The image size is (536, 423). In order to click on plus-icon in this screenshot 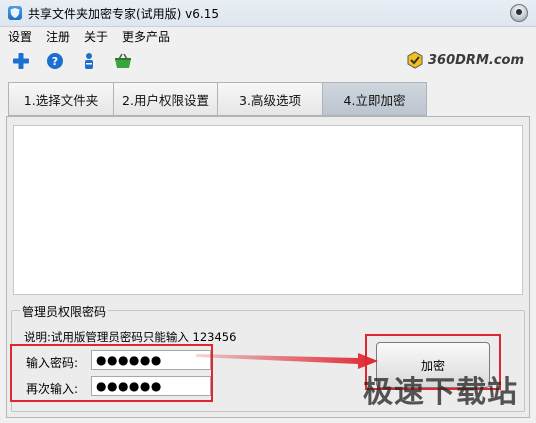, I will do `click(21, 61)`.